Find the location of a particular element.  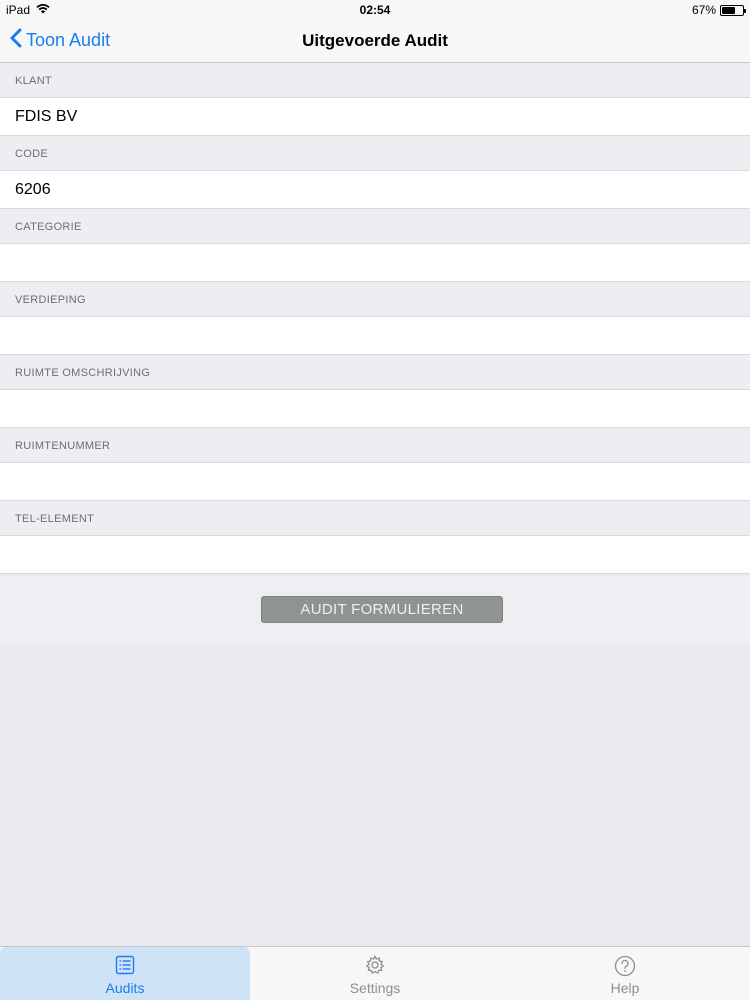

klant-field: FDIS BV is located at coordinates (375, 116).